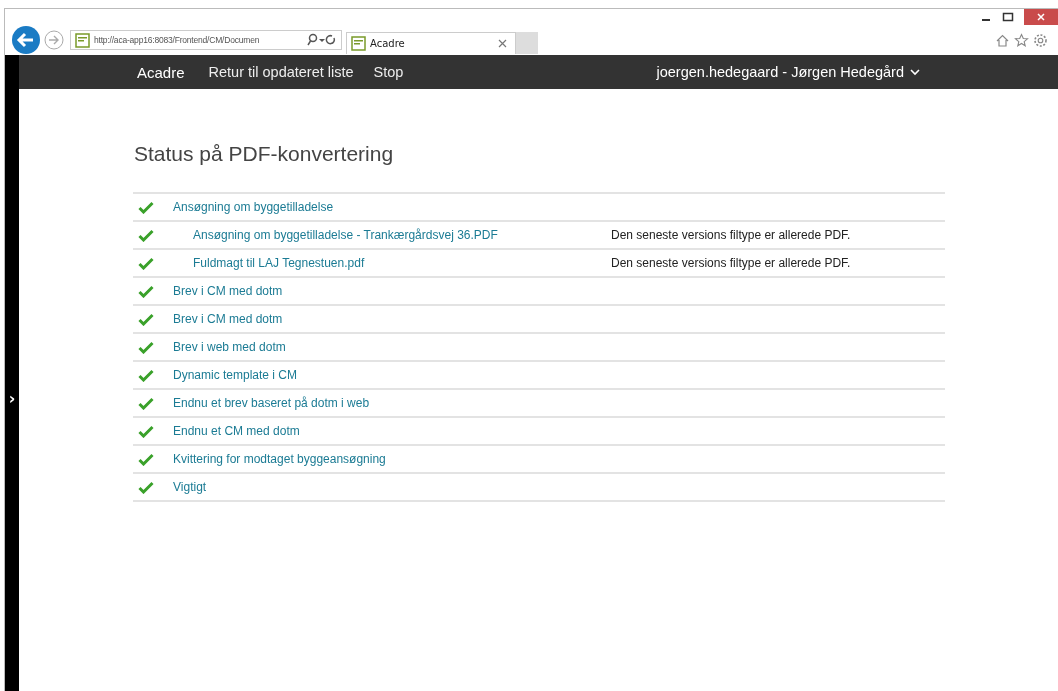 This screenshot has height=691, width=1058. I want to click on page-title: Status på PDF-konvertering, so click(264, 154).